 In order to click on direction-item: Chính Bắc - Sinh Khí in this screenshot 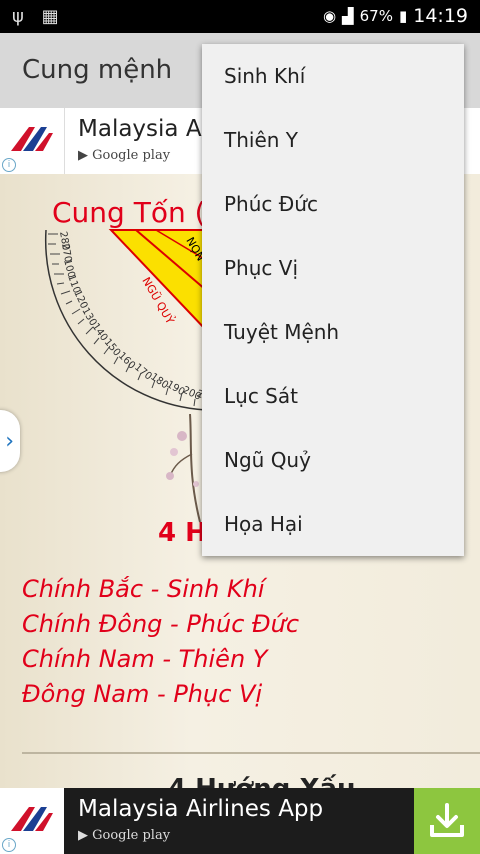, I will do `click(143, 589)`.